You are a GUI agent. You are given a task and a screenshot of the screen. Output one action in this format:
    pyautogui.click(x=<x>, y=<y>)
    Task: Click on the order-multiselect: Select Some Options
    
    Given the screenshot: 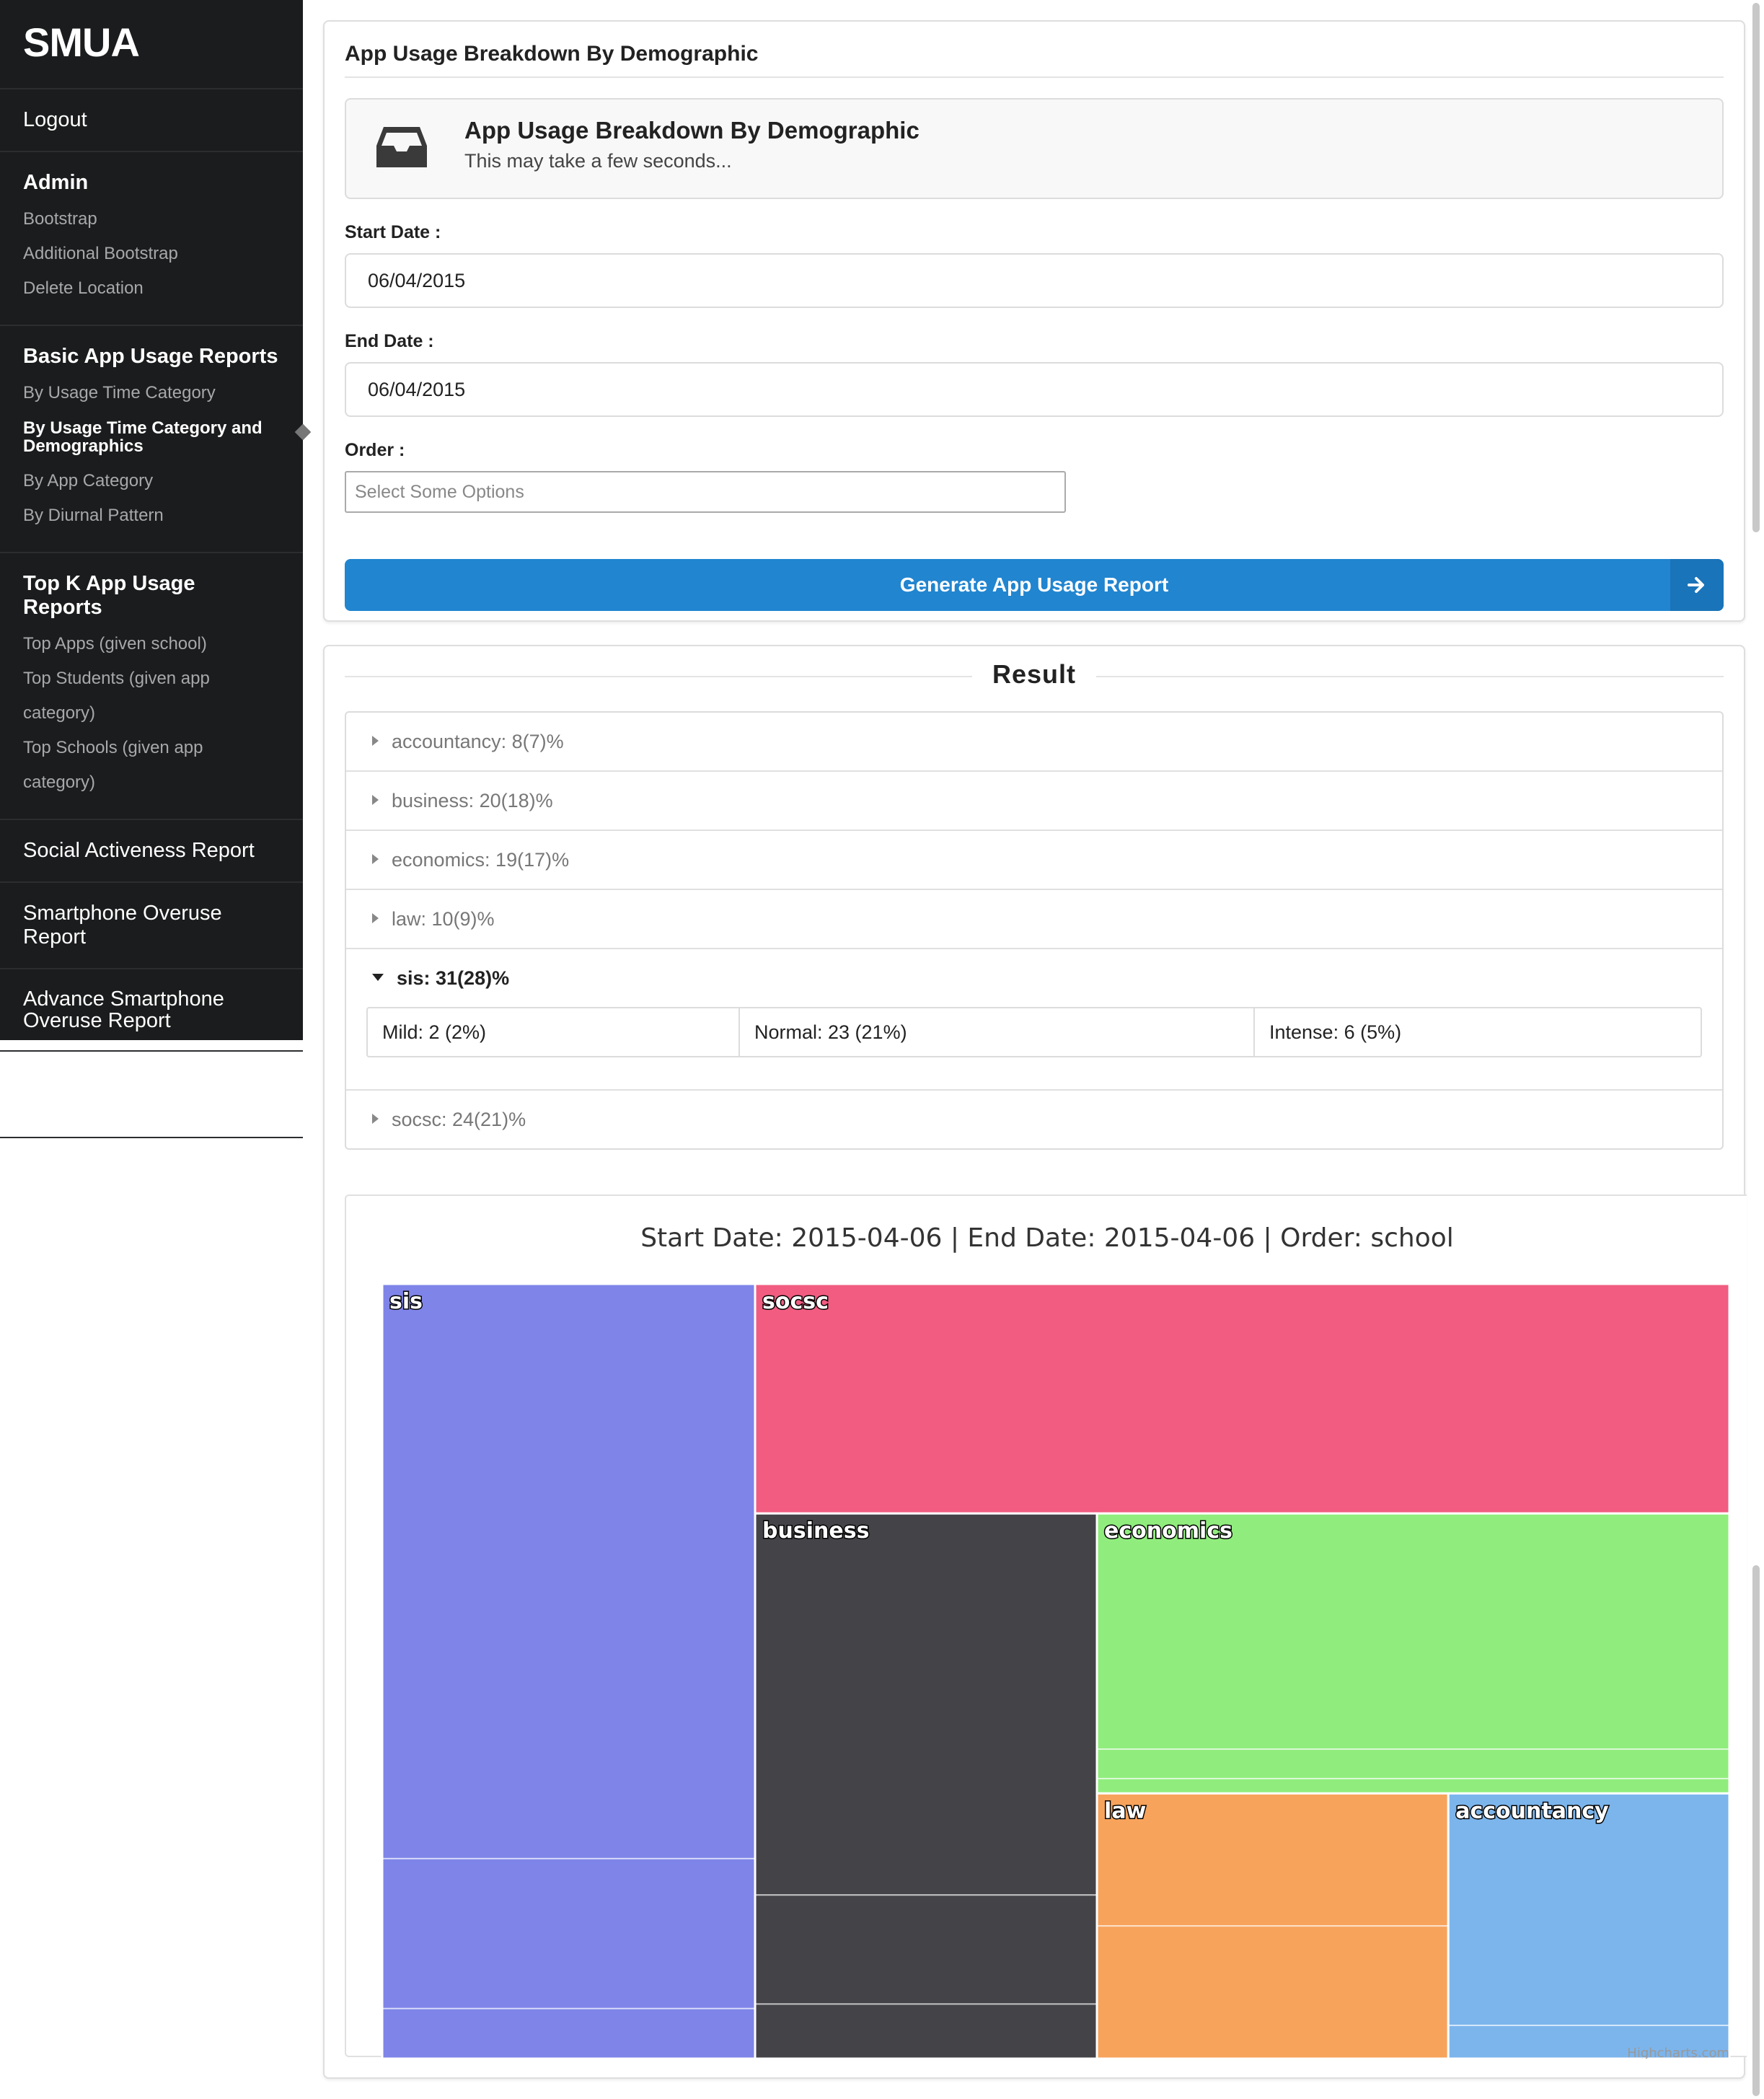 What is the action you would take?
    pyautogui.click(x=705, y=492)
    